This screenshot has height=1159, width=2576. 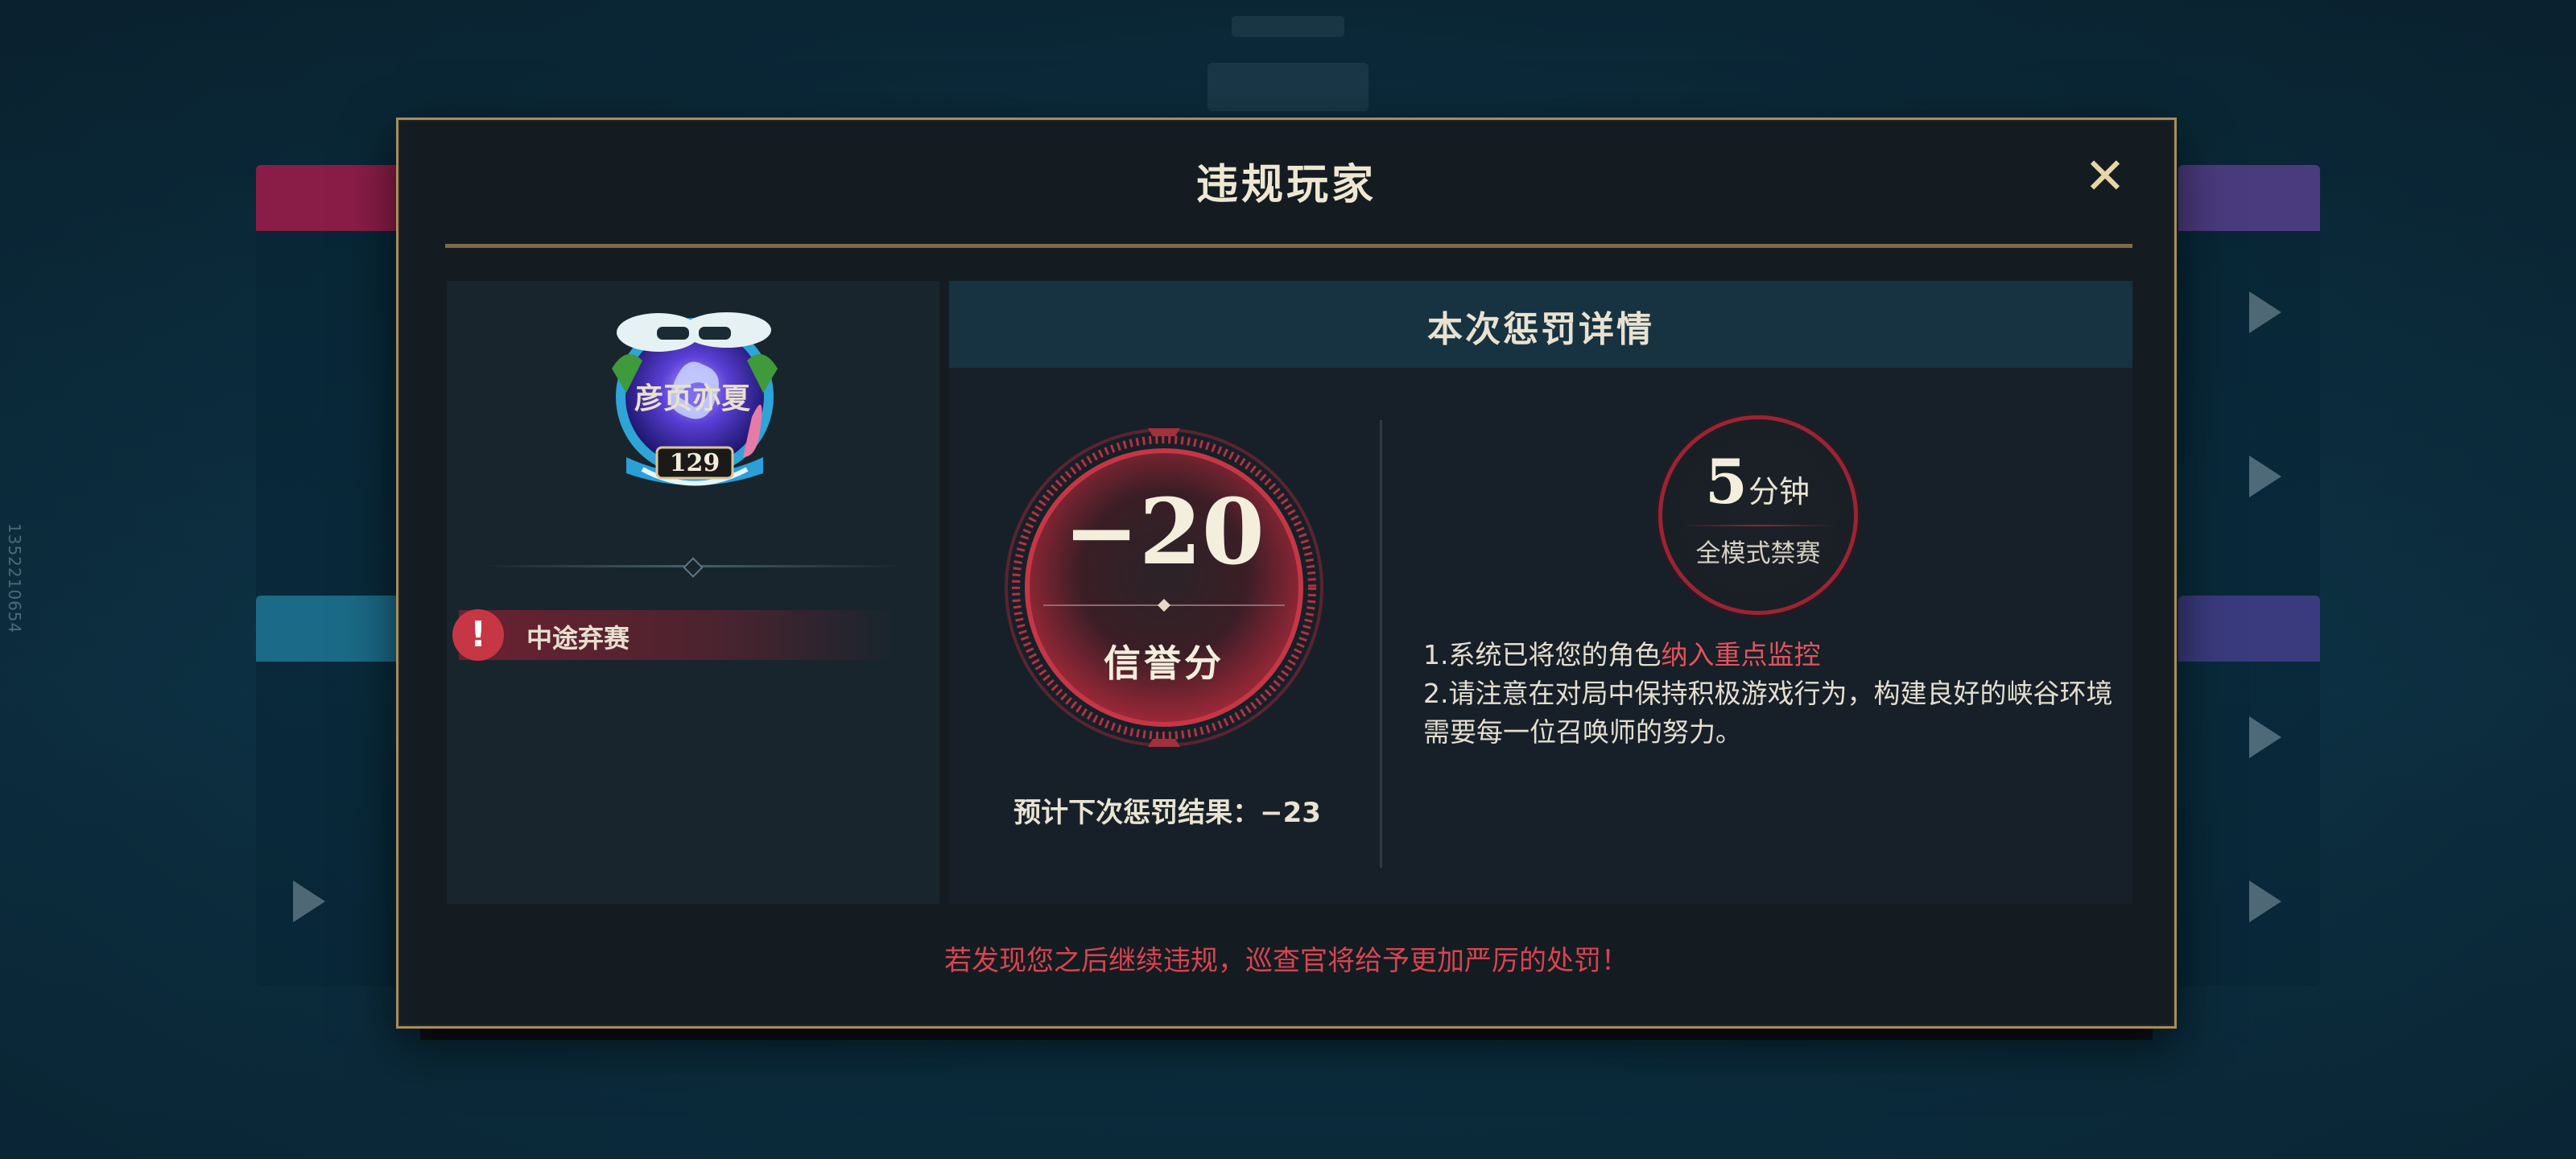 I want to click on background-left-team-header, so click(x=336, y=198).